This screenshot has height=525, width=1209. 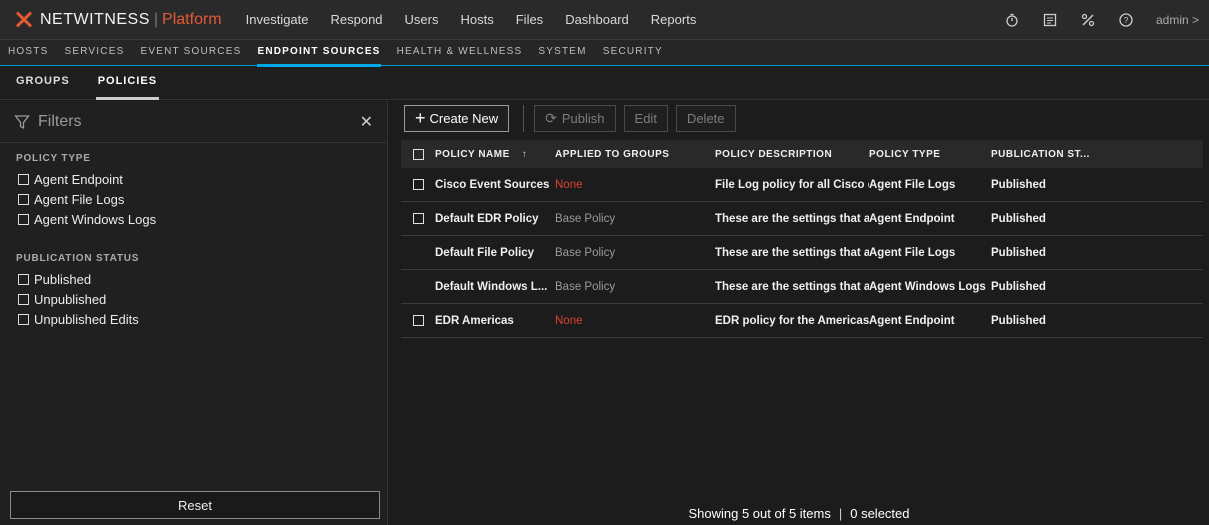 What do you see at coordinates (492, 185) in the screenshot?
I see `policy-name: Cisco Event Sources` at bounding box center [492, 185].